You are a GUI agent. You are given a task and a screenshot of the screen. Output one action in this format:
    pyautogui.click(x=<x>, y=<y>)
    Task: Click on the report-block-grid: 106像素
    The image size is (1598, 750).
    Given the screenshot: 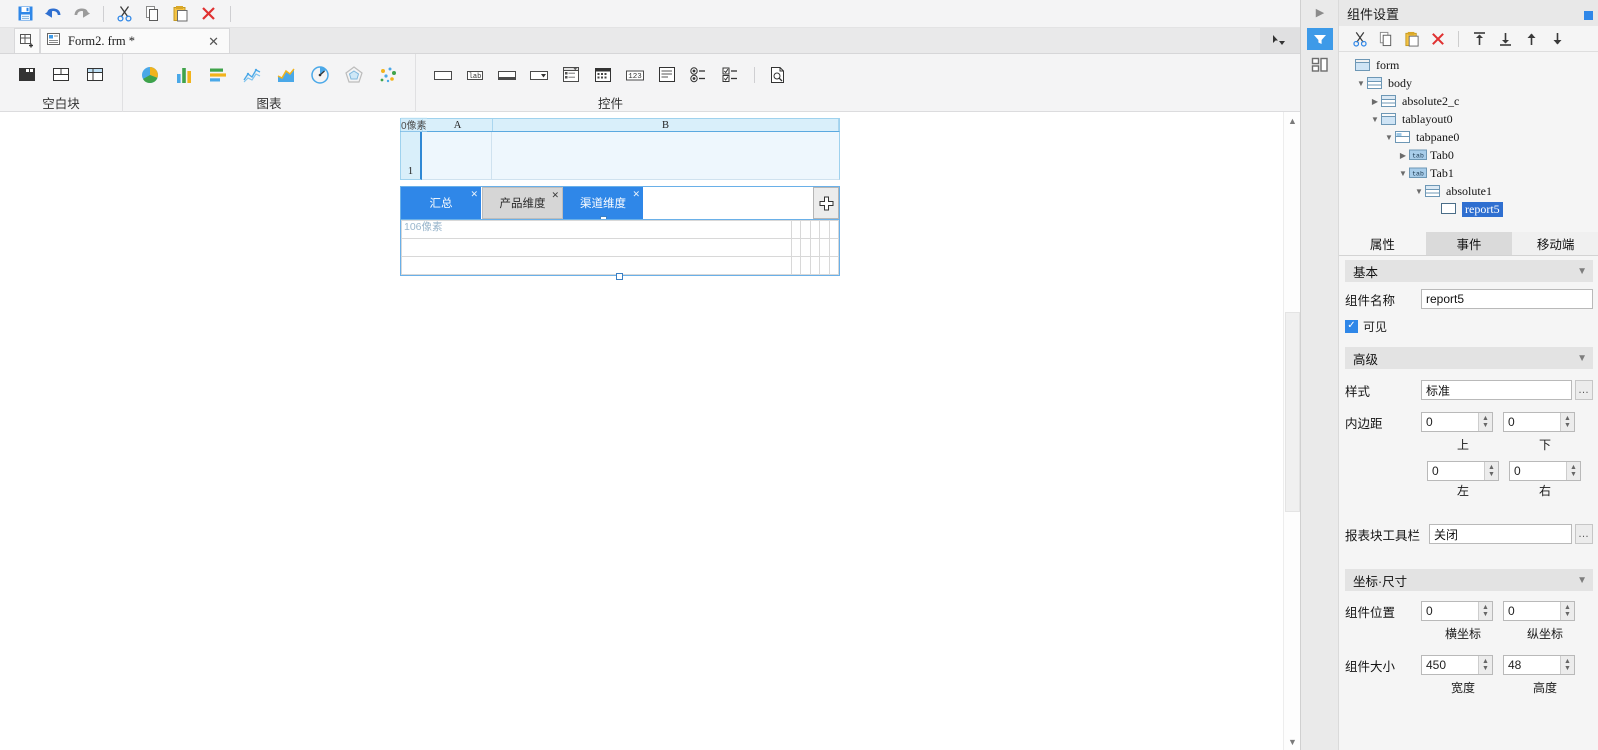 What is the action you would take?
    pyautogui.click(x=620, y=247)
    